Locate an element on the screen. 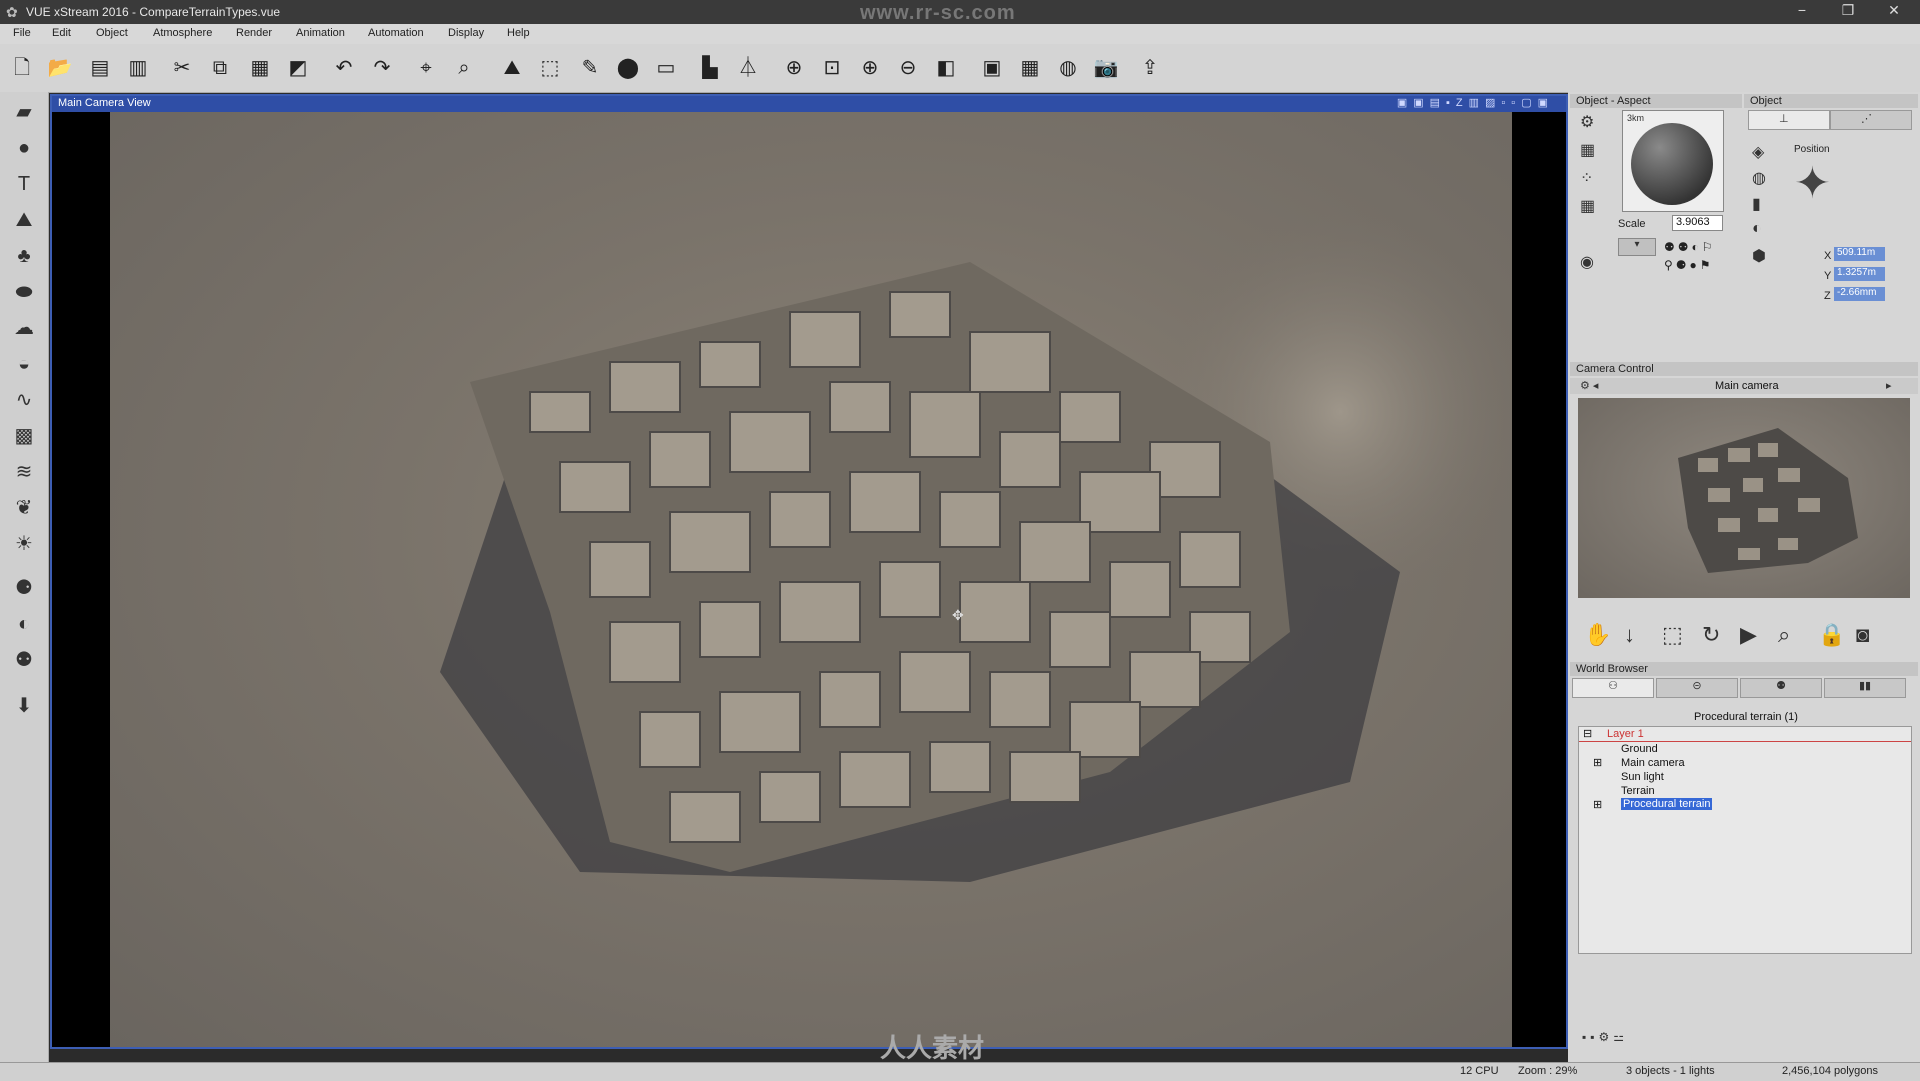 This screenshot has height=1081, width=1920. grid-icon: ▦ is located at coordinates (1030, 68).